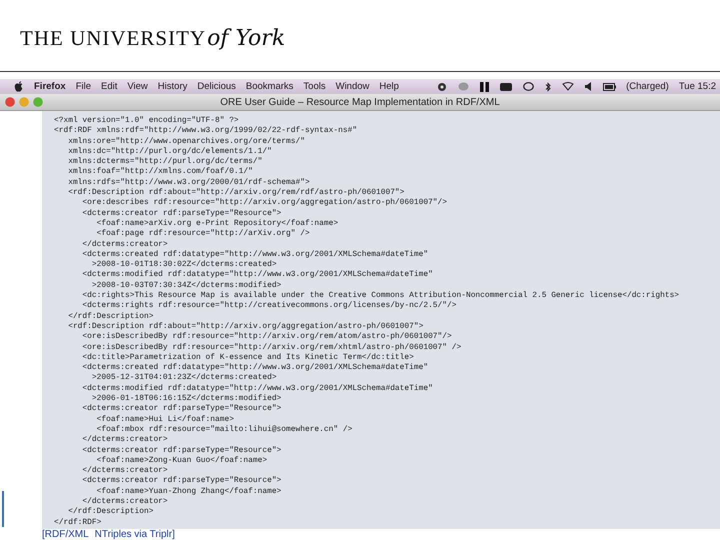 The height and width of the screenshot is (540, 720). What do you see at coordinates (50, 86) in the screenshot?
I see `menu-item: Firefox` at bounding box center [50, 86].